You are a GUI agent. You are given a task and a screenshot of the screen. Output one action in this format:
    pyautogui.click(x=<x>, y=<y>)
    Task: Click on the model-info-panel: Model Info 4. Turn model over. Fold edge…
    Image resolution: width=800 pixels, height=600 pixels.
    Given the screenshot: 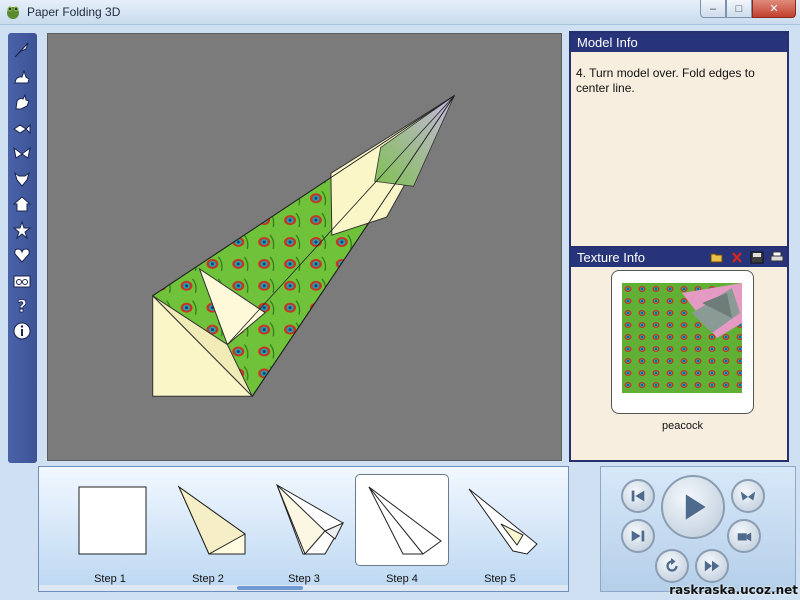 What is the action you would take?
    pyautogui.click(x=679, y=139)
    